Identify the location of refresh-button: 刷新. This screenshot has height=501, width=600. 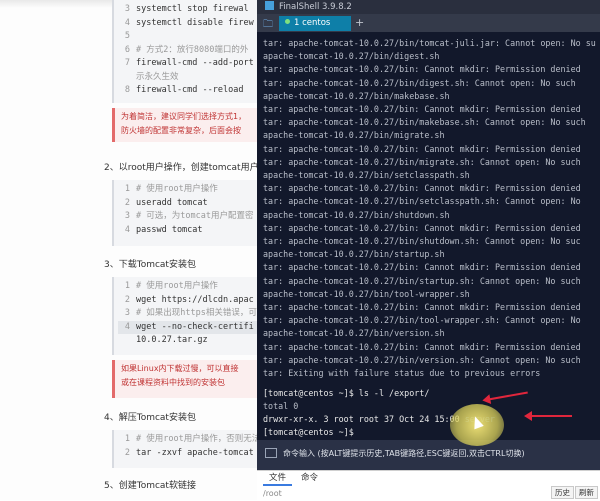
(586, 492).